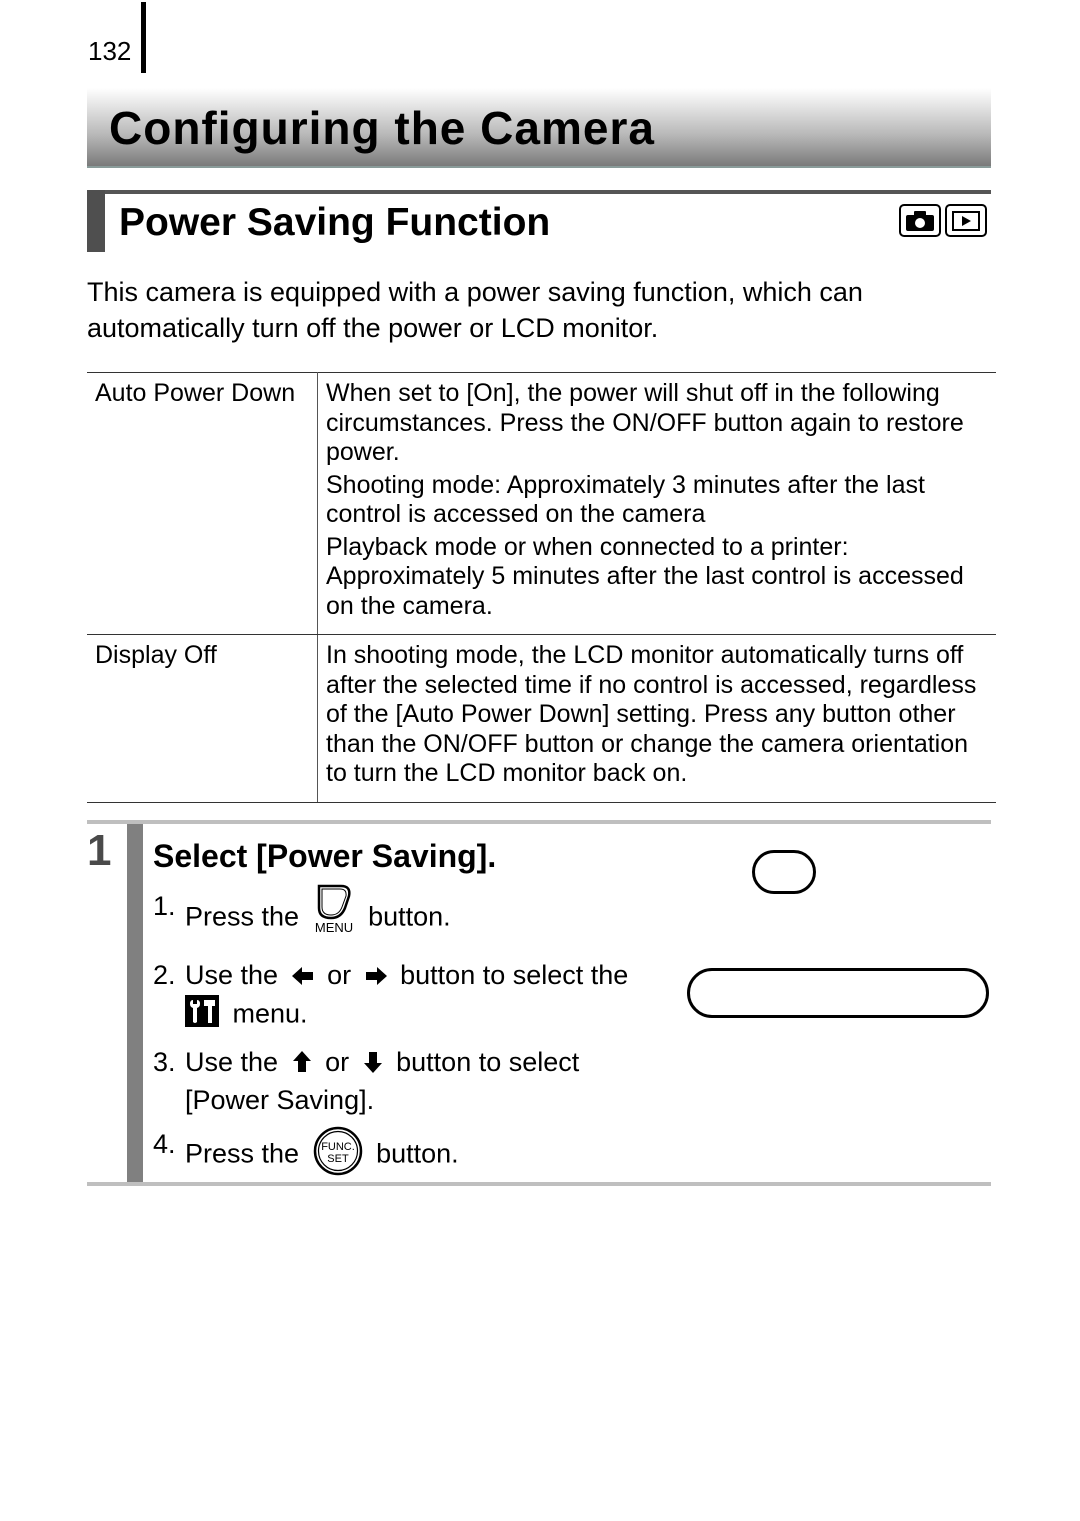 The image size is (1080, 1521). What do you see at coordinates (302, 1064) in the screenshot?
I see `up-arrow-icon` at bounding box center [302, 1064].